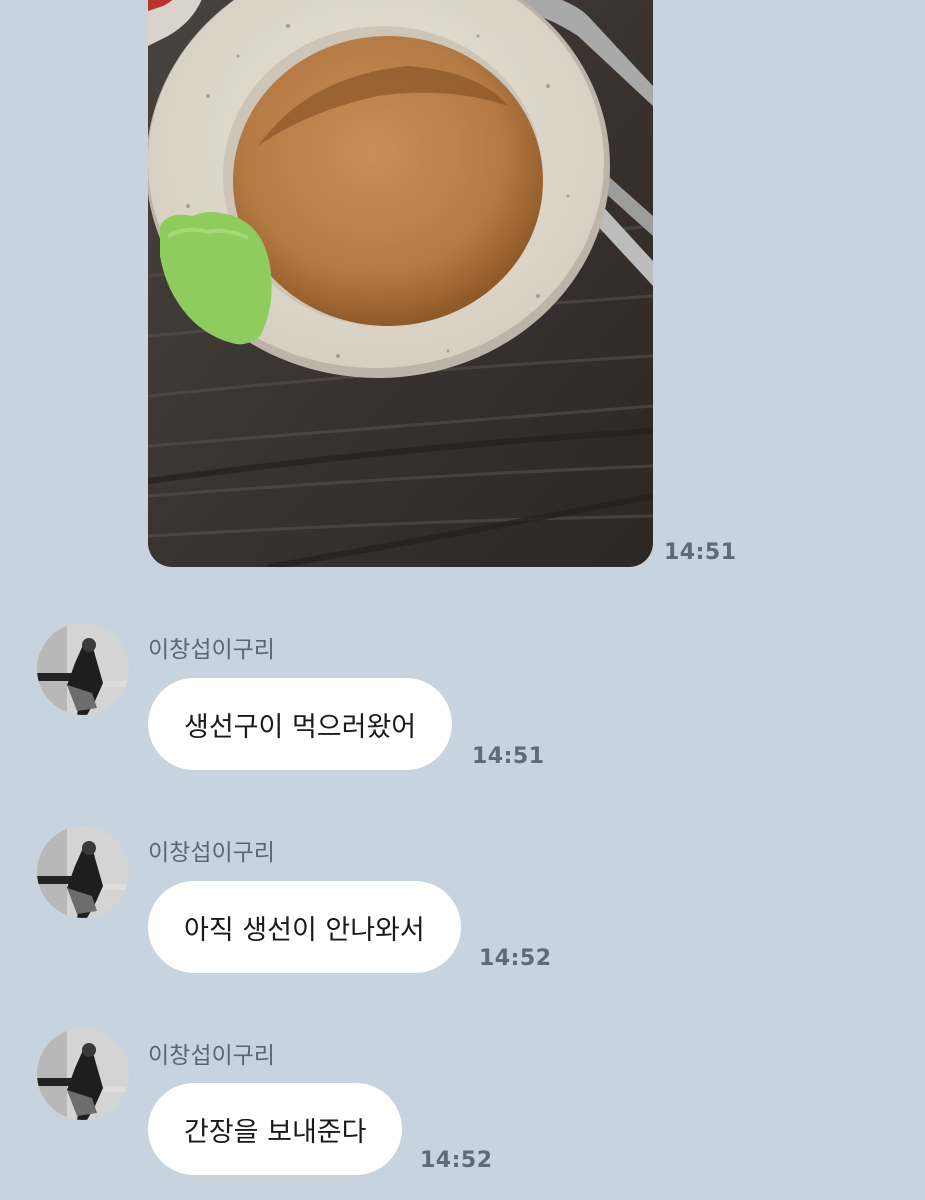 The width and height of the screenshot is (925, 1200). Describe the element at coordinates (275, 1129) in the screenshot. I see `message-bubble: 간장을 보내준다` at that location.